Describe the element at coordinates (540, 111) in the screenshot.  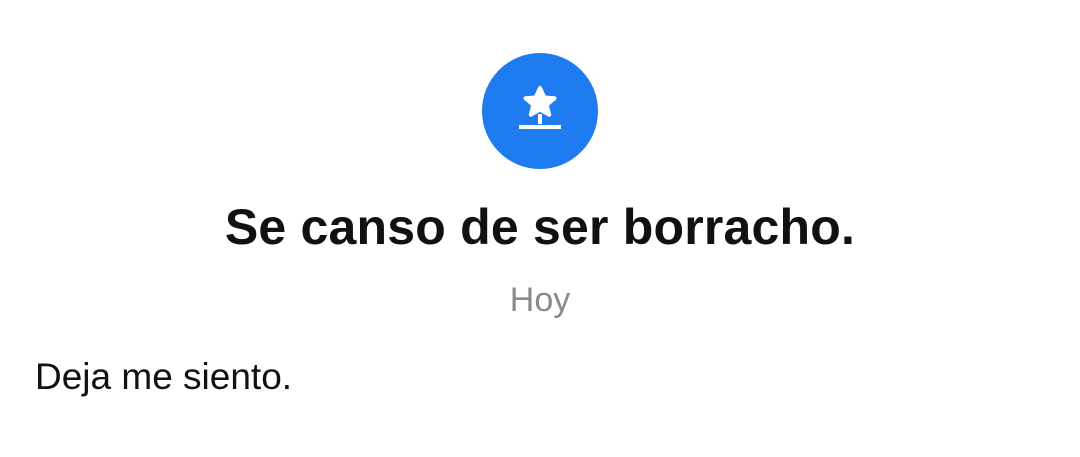
I see `pinned-star-icon` at that location.